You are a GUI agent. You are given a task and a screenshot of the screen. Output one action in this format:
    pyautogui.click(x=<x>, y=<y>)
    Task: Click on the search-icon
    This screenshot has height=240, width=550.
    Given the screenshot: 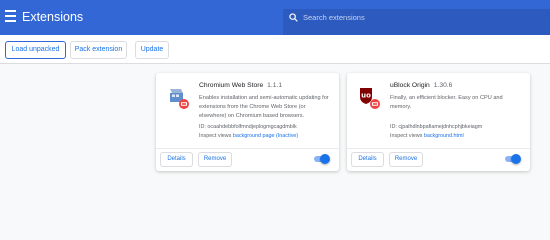 What is the action you would take?
    pyautogui.click(x=293, y=17)
    